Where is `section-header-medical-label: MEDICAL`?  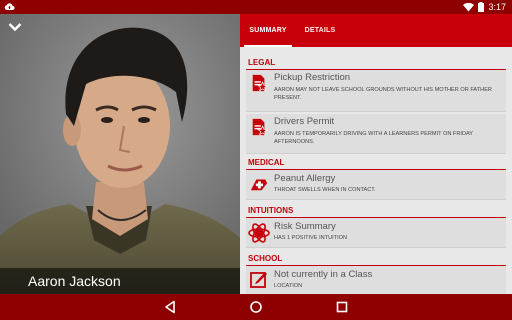 section-header-medical-label: MEDICAL is located at coordinates (266, 162).